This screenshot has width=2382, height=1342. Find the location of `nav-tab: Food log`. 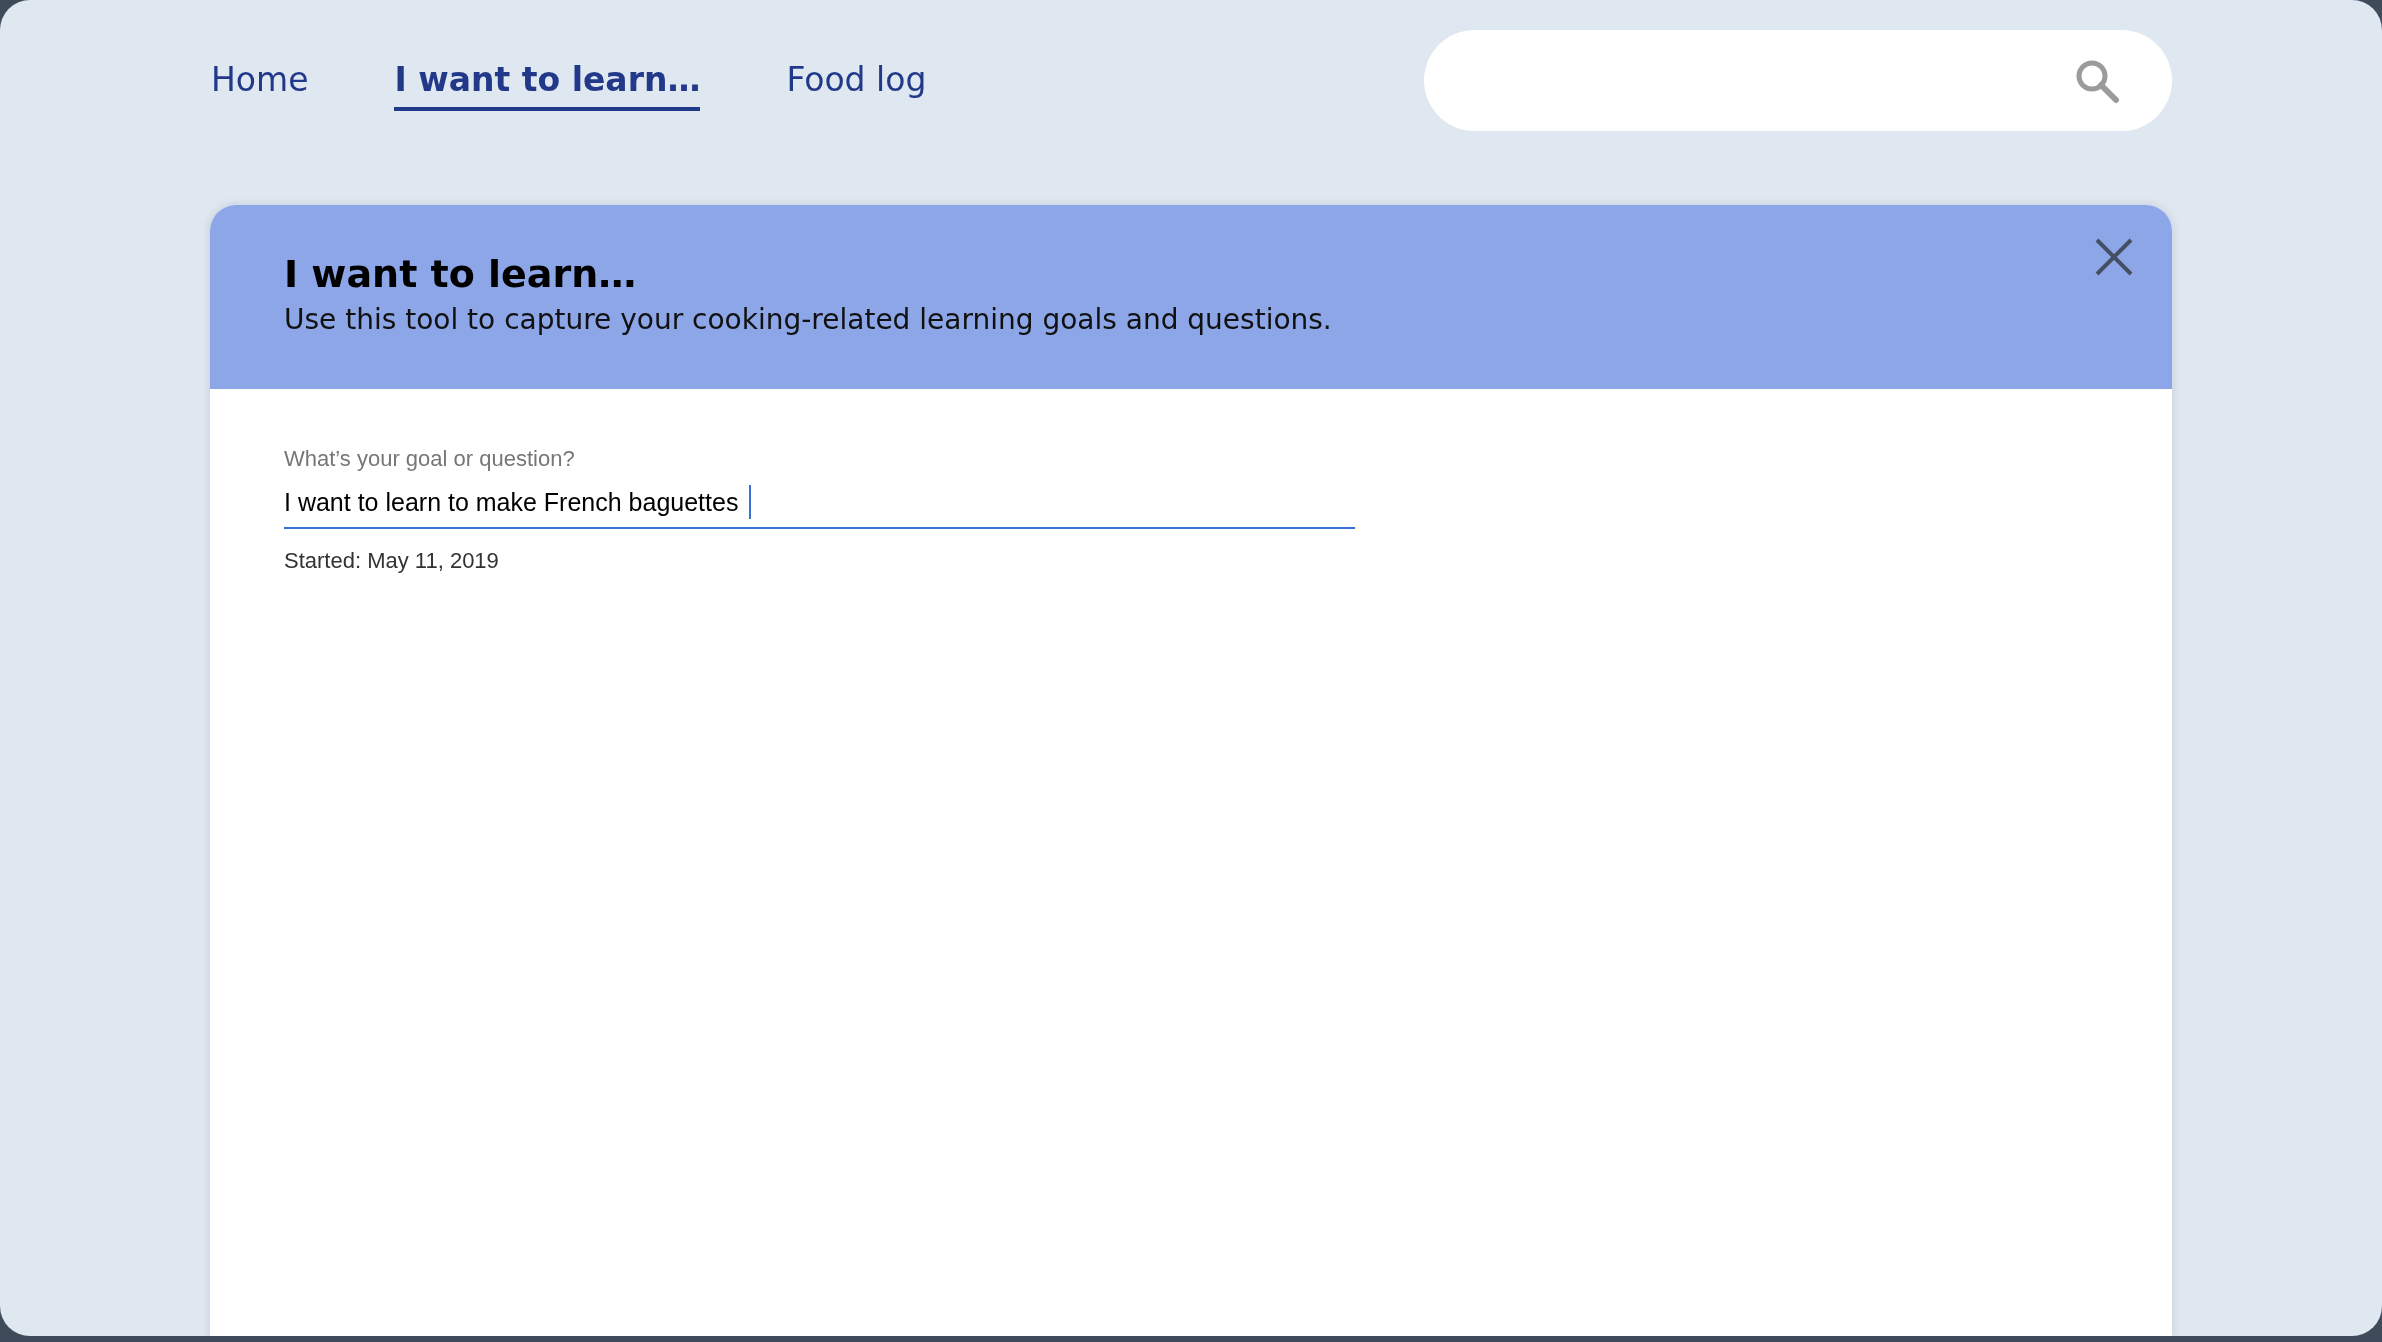

nav-tab: Food log is located at coordinates (856, 82).